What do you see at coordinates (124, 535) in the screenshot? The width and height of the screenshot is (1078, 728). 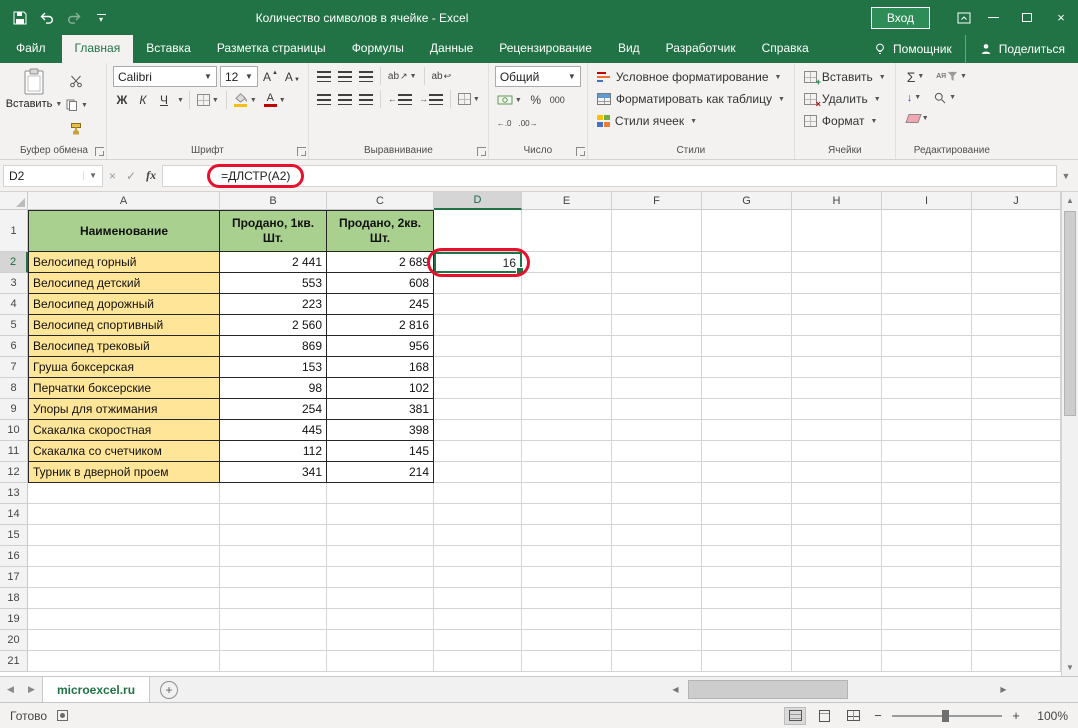 I see `cell-A15` at bounding box center [124, 535].